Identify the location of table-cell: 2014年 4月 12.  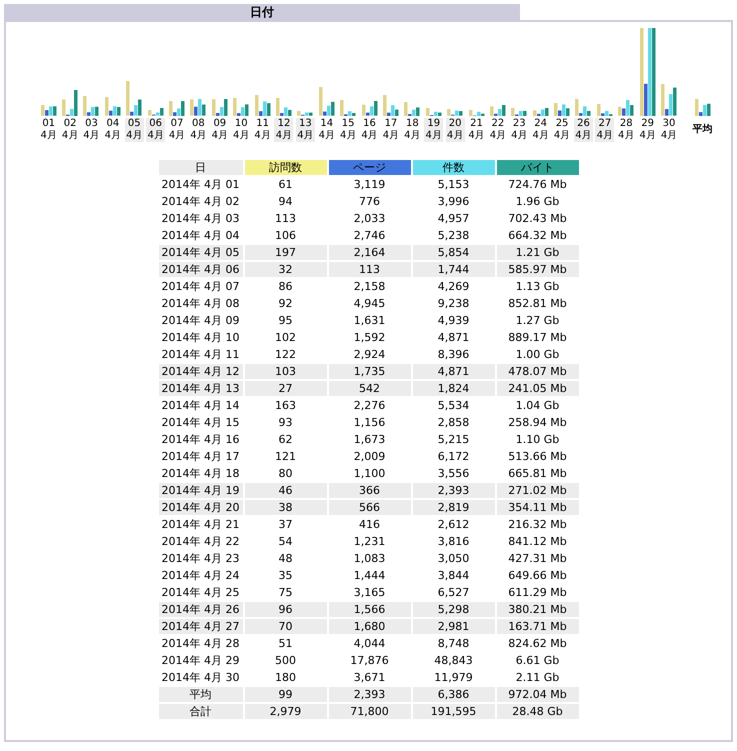
(200, 371).